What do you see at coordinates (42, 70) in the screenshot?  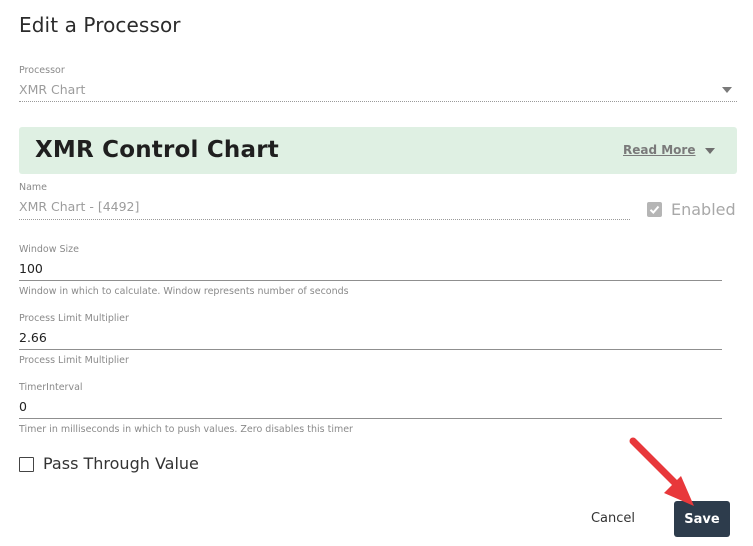 I see `processor-label: Processor` at bounding box center [42, 70].